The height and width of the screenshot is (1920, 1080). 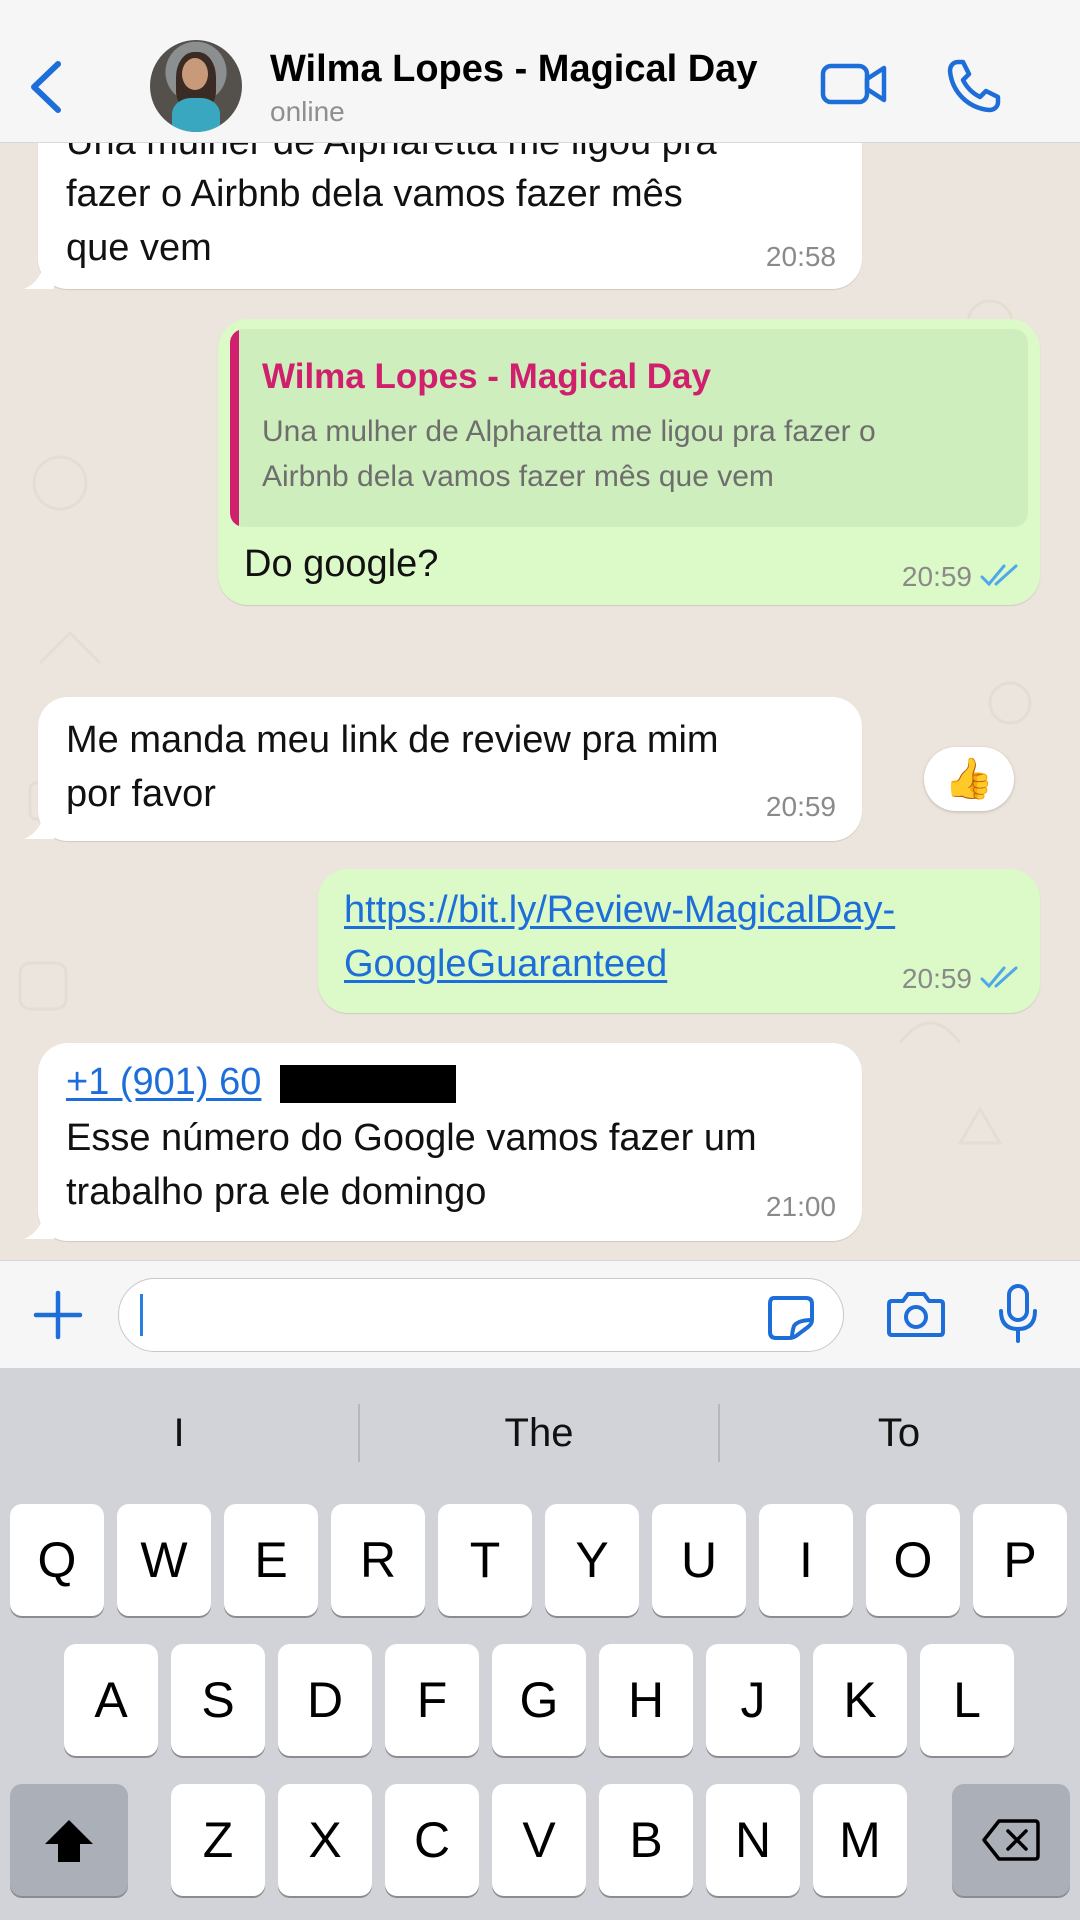 I want to click on message-text: Me manda meu link de review pra mim, so click(x=392, y=740).